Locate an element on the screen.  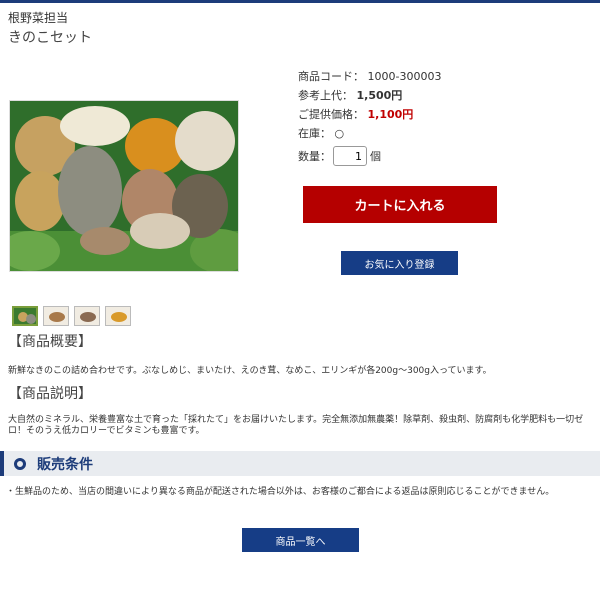
code-label: 商品コード： is located at coordinates (331, 76).